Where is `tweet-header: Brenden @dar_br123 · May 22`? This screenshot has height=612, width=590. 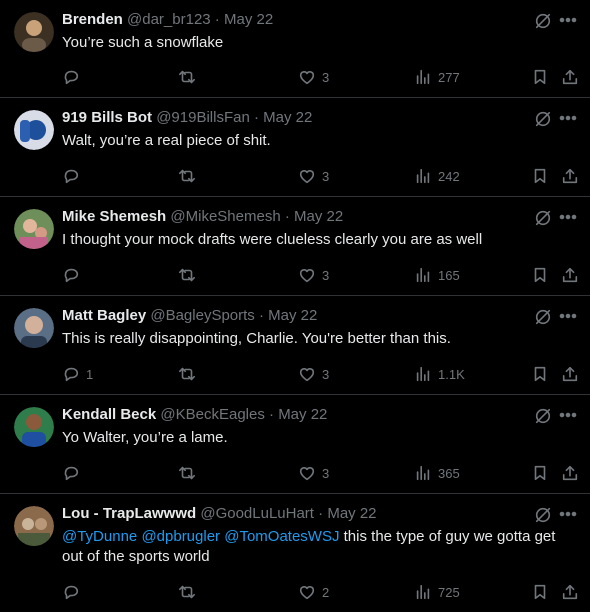
tweet-header: Brenden @dar_br123 · May 22 is located at coordinates (167, 19).